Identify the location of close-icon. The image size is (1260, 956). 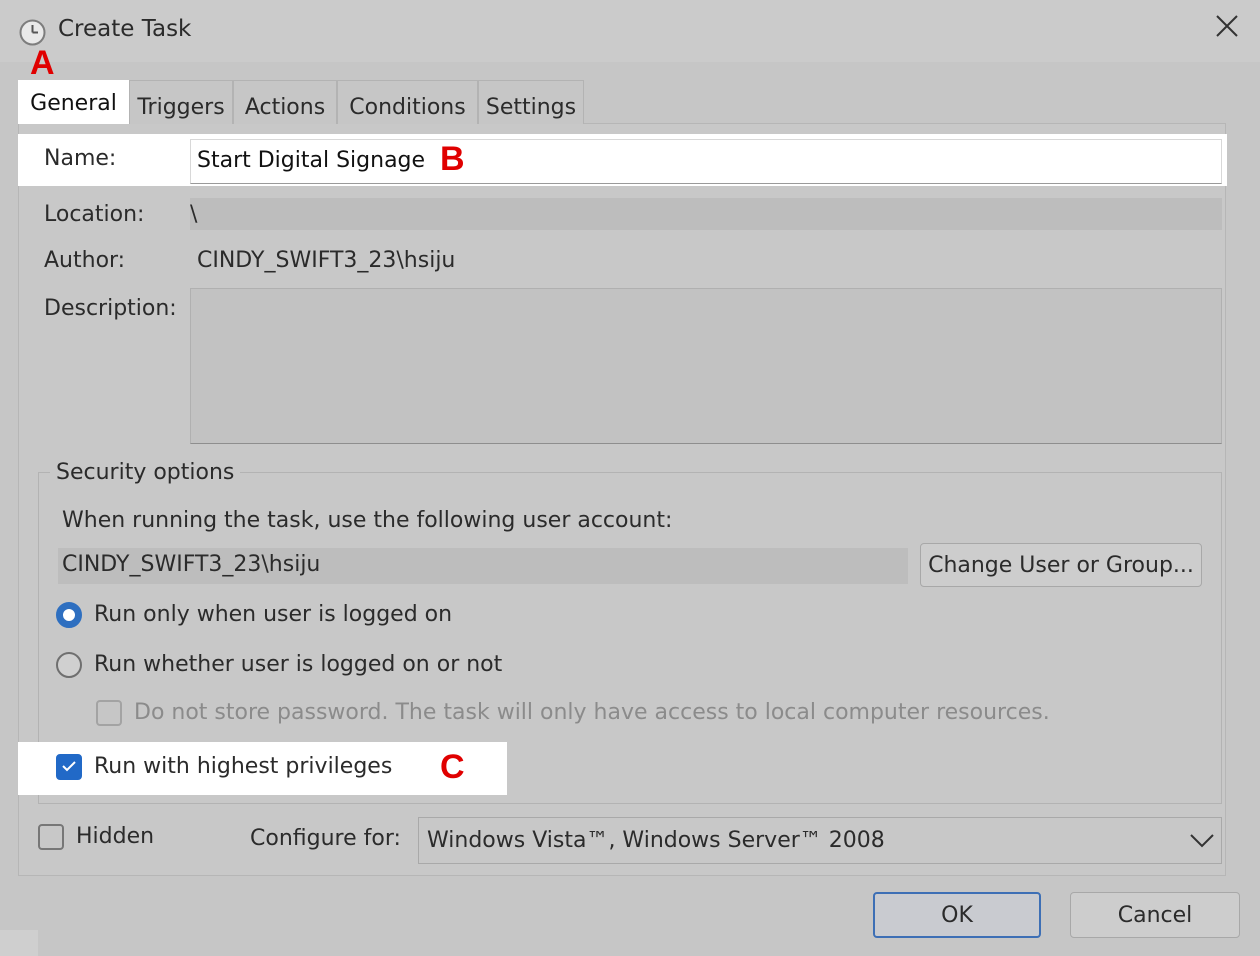
(1227, 28).